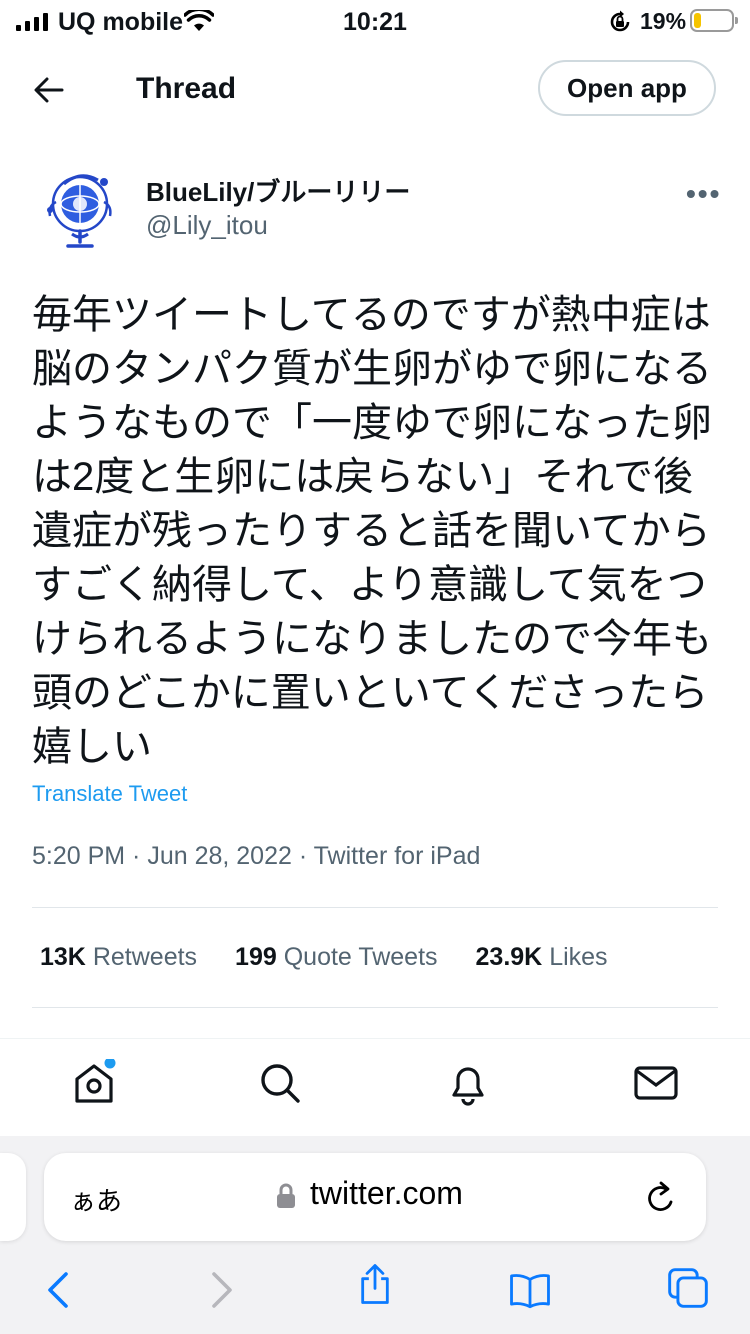  I want to click on likes-stat: 23.9K Likes, so click(542, 957).